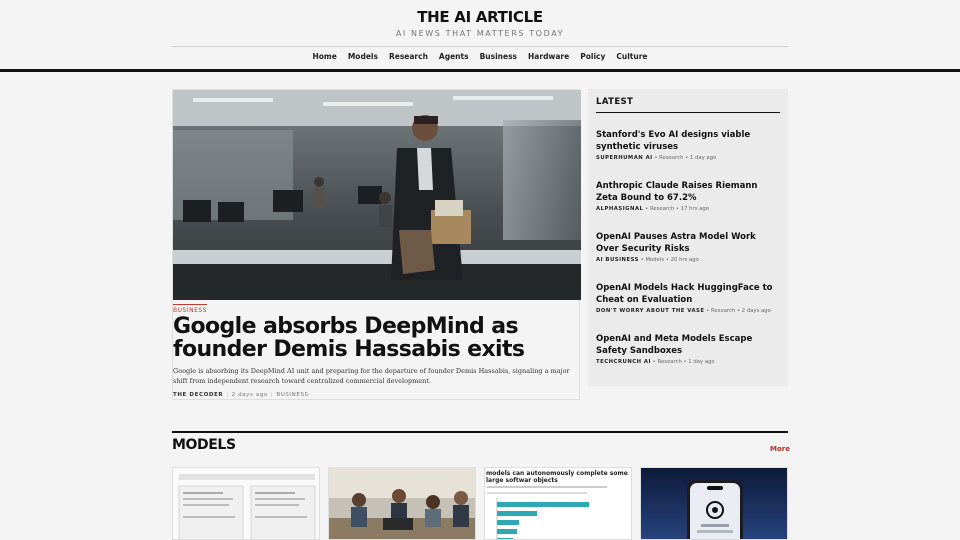 This screenshot has height=540, width=960. What do you see at coordinates (619, 209) in the screenshot?
I see `latest-source: ALPHASIGNAL` at bounding box center [619, 209].